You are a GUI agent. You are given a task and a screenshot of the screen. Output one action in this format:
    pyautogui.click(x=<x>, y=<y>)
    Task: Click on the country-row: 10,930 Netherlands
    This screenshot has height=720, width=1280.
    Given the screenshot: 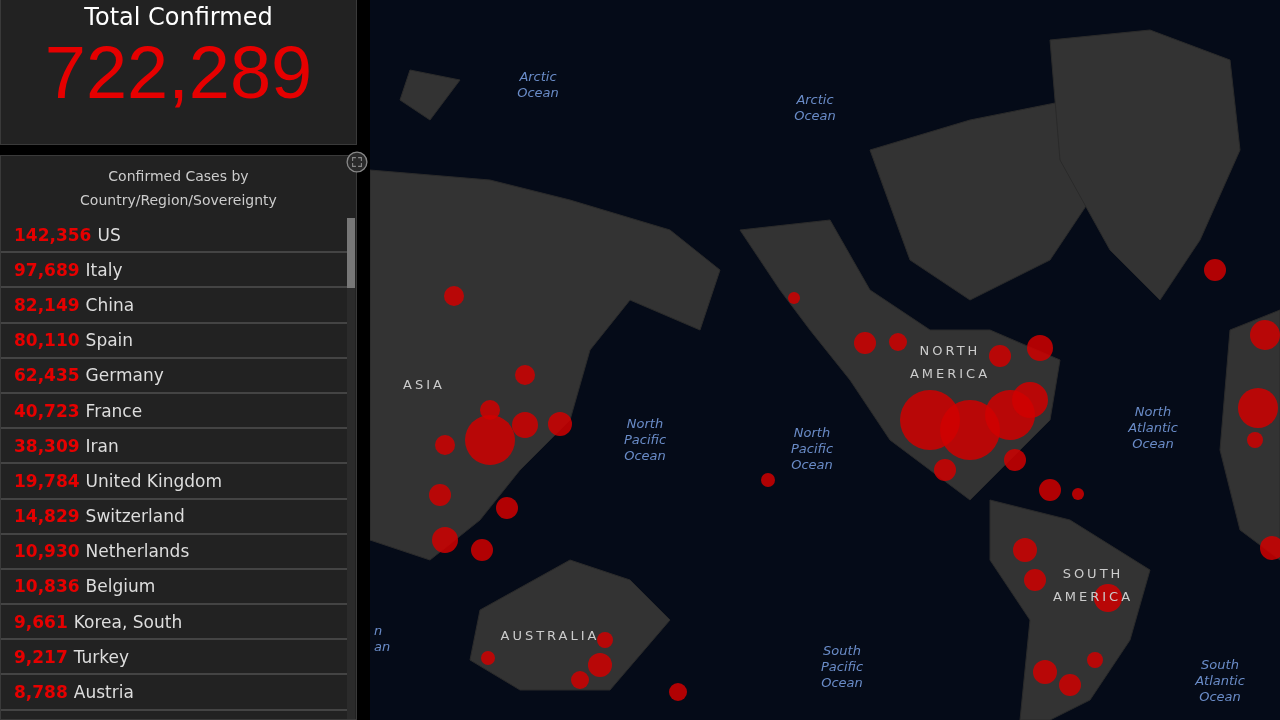 What is the action you would take?
    pyautogui.click(x=174, y=552)
    